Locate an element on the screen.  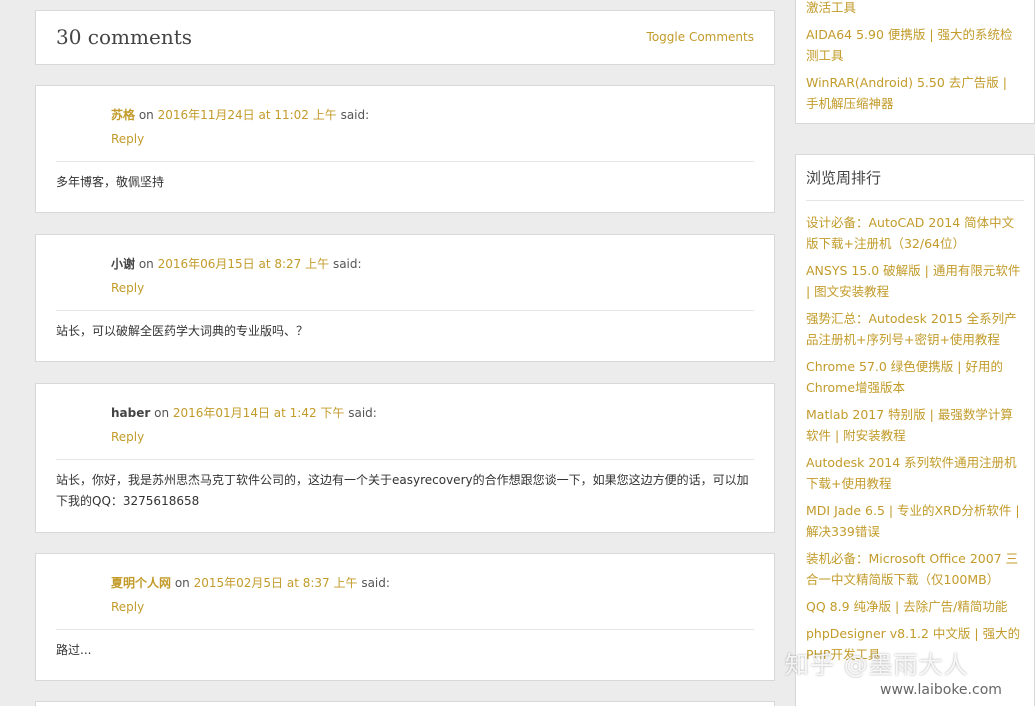
sidebar-link: Autodesk 2014 系列软件通用注册机下载+使用教程 is located at coordinates (914, 473).